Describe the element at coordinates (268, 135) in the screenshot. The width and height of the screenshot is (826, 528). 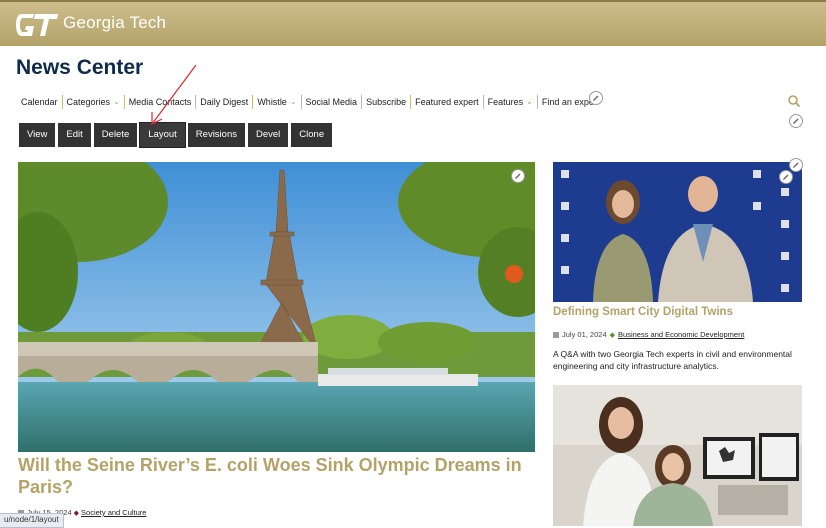
I see `tab-devel: Devel` at that location.